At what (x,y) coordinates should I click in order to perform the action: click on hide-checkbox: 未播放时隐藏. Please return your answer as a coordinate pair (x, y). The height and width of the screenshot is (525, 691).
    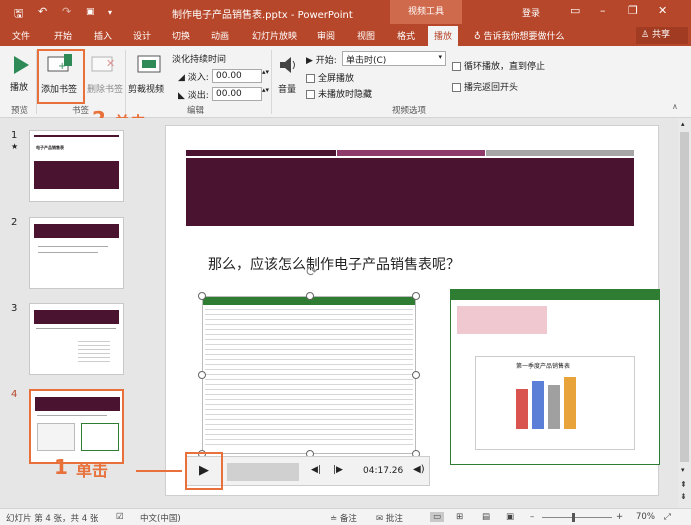
    Looking at the image, I should click on (339, 93).